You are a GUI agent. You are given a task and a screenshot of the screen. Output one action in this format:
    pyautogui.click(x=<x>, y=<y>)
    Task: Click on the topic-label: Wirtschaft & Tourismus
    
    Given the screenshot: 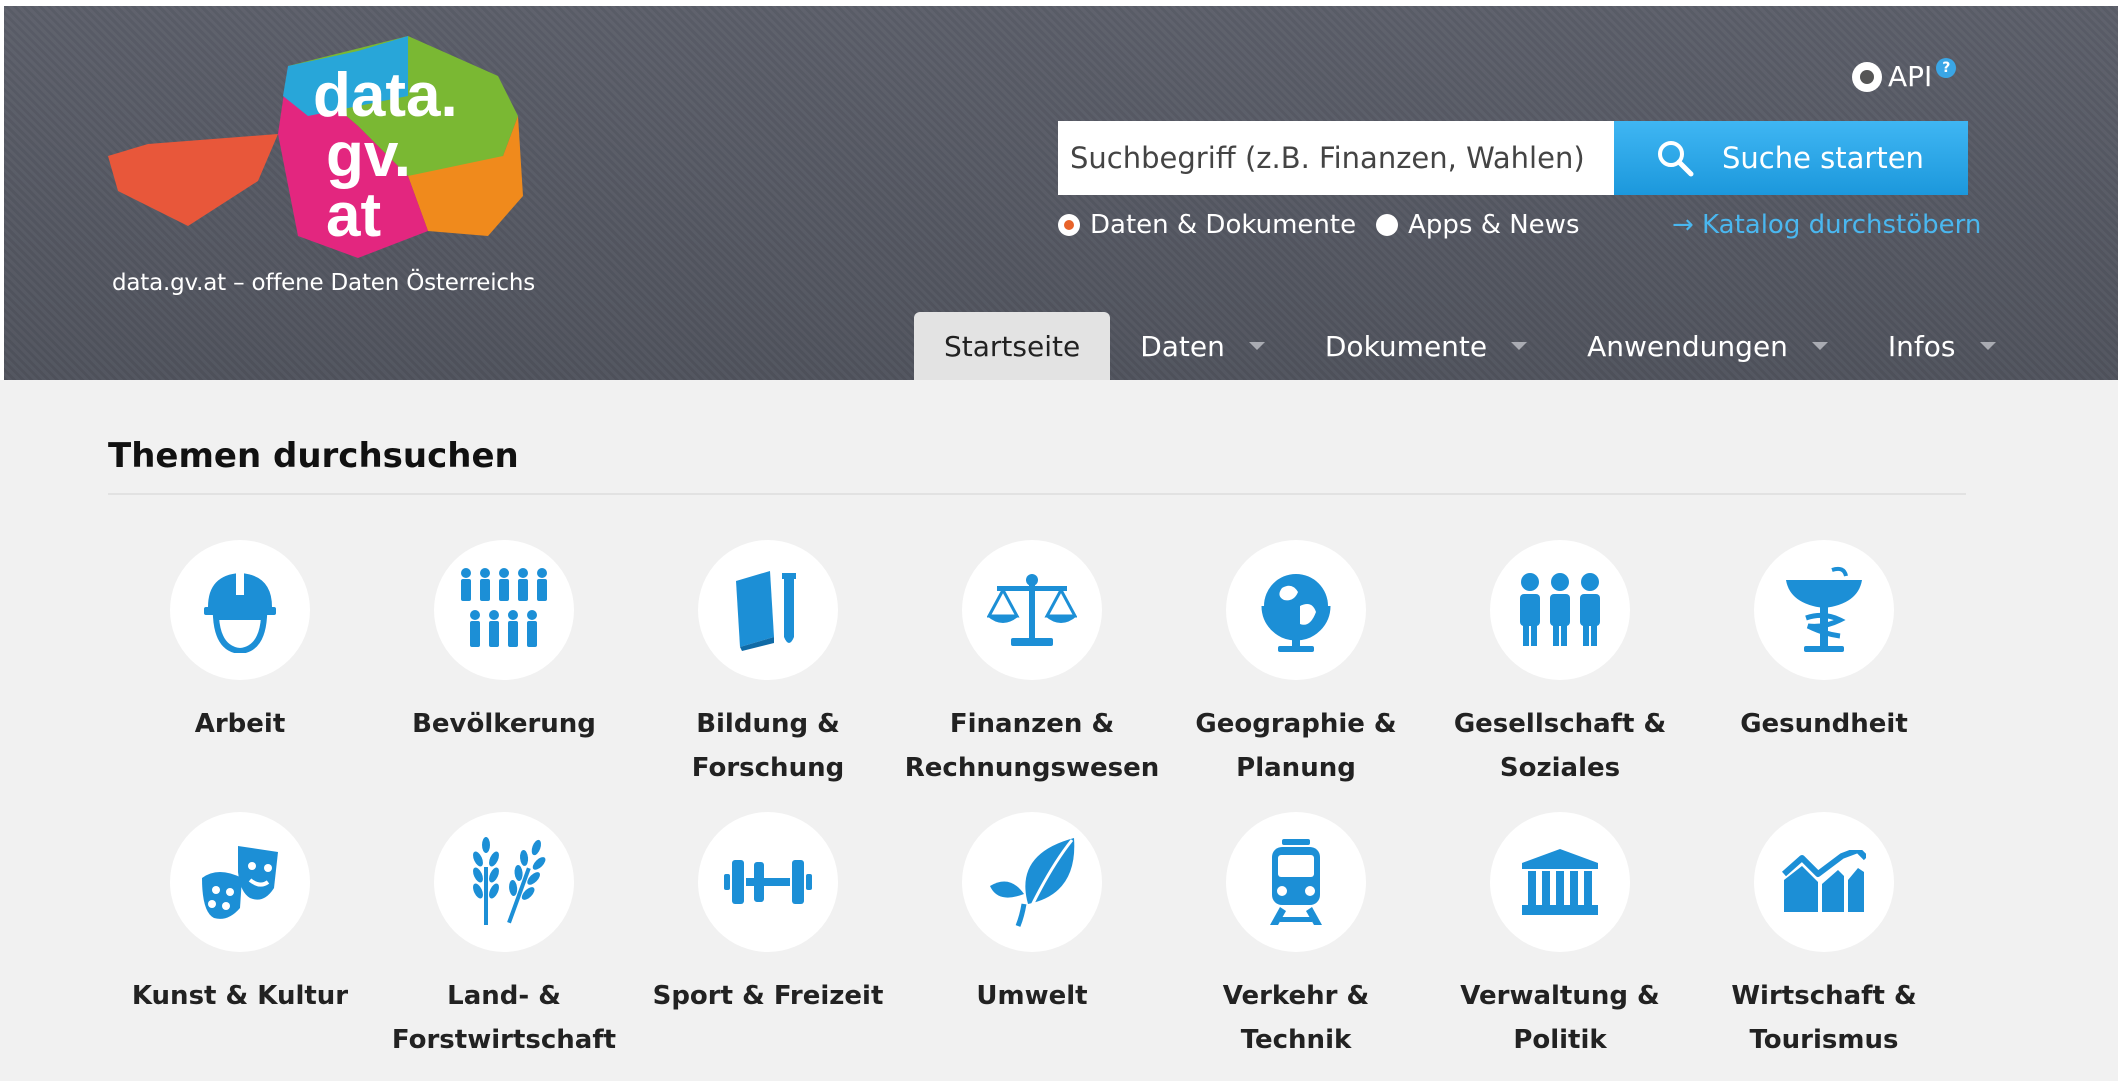 What is the action you would take?
    pyautogui.click(x=1824, y=1018)
    